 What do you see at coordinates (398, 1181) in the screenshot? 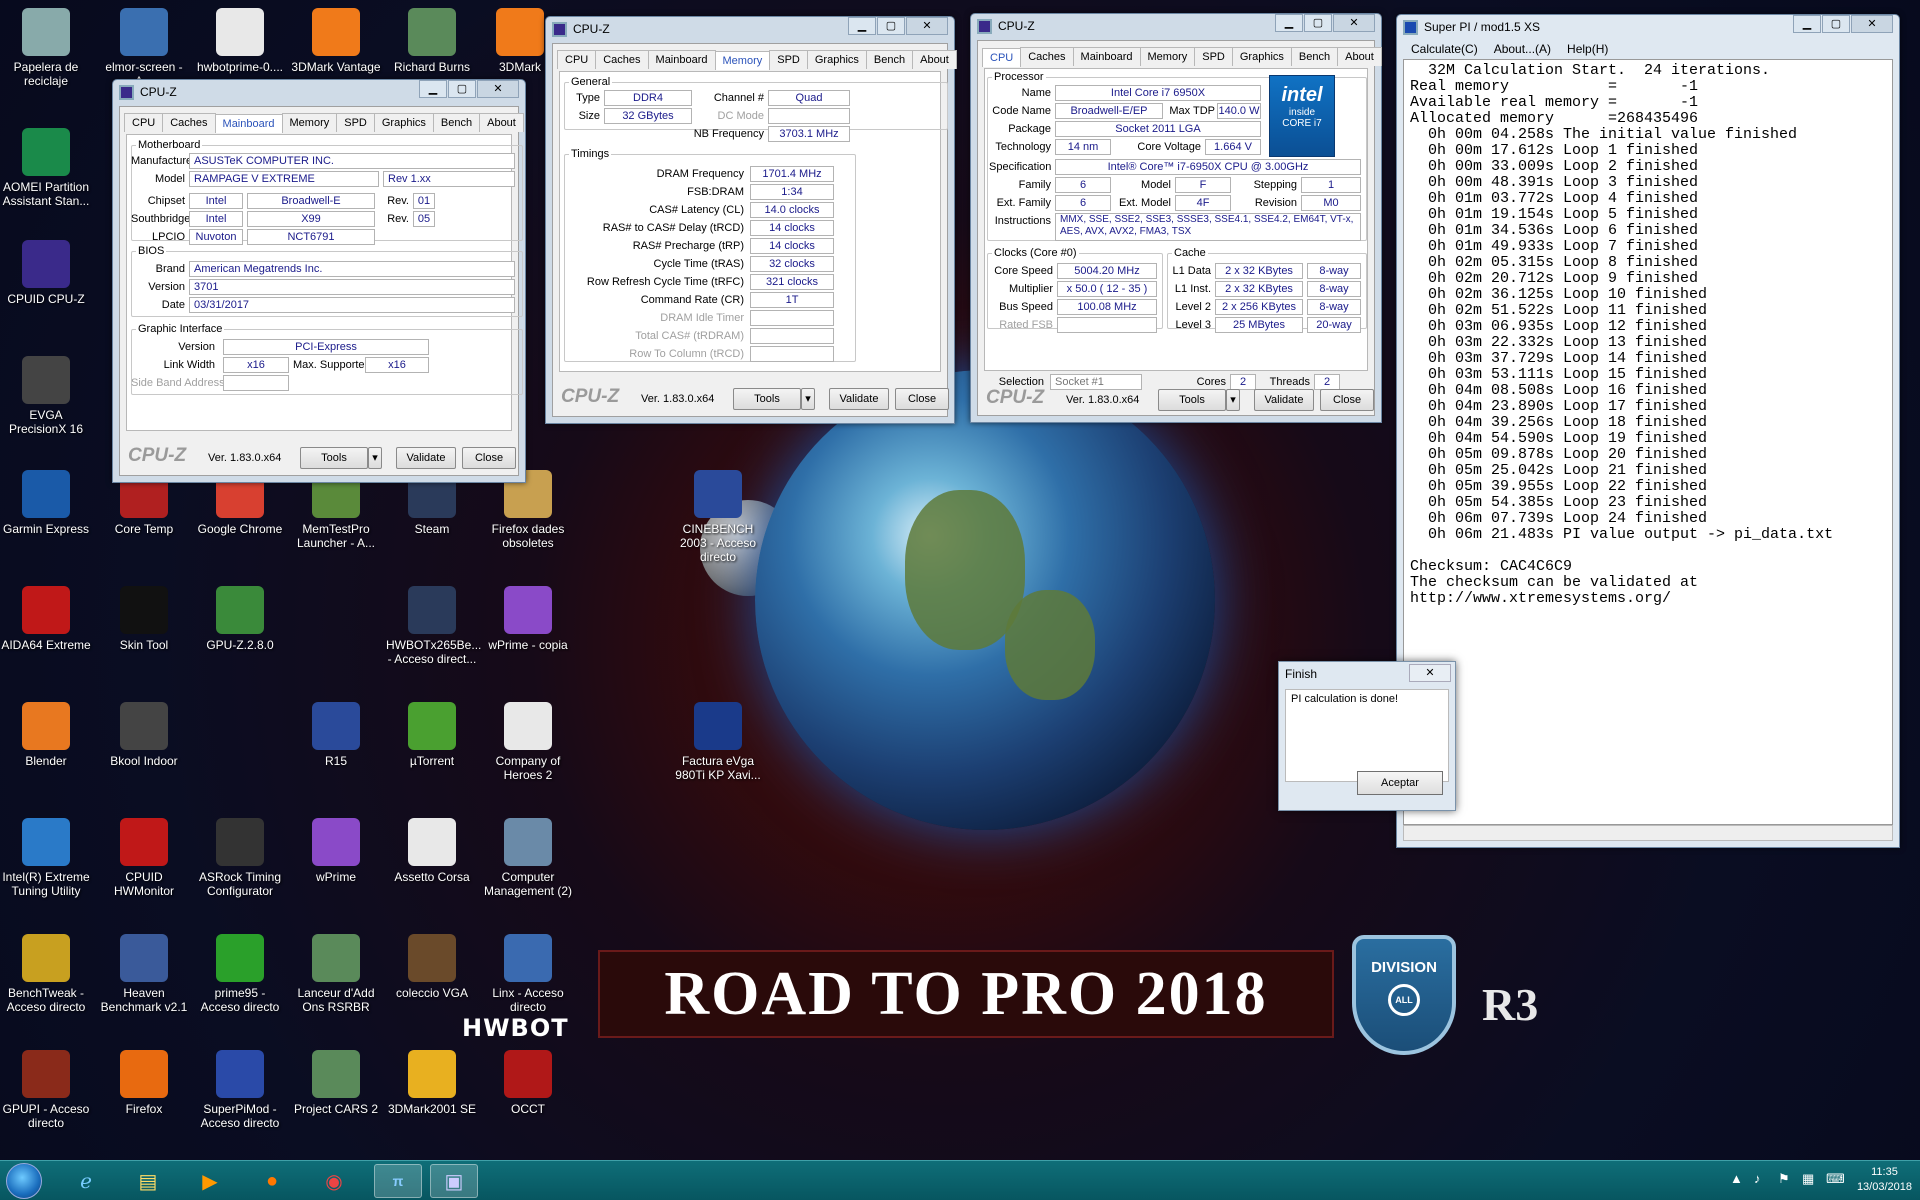
I see `superpi-taskbar-icon: π` at bounding box center [398, 1181].